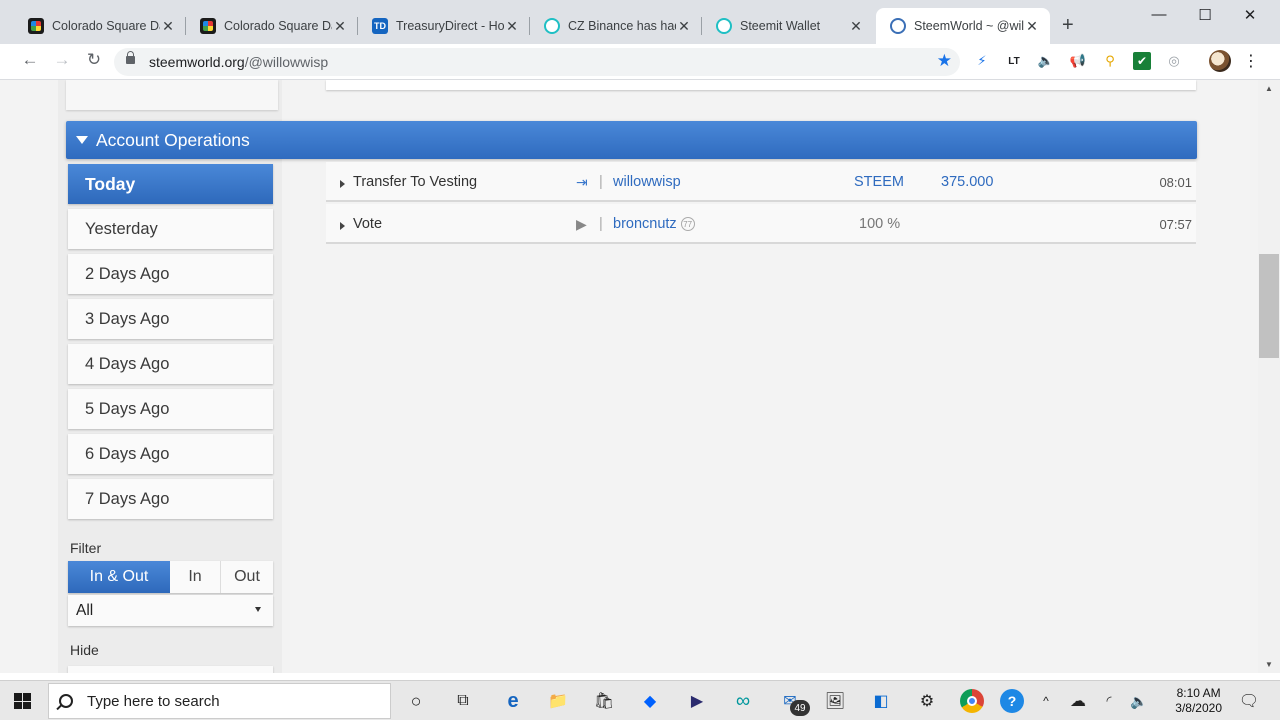  What do you see at coordinates (247, 577) in the screenshot?
I see `filter-out-button: Out` at bounding box center [247, 577].